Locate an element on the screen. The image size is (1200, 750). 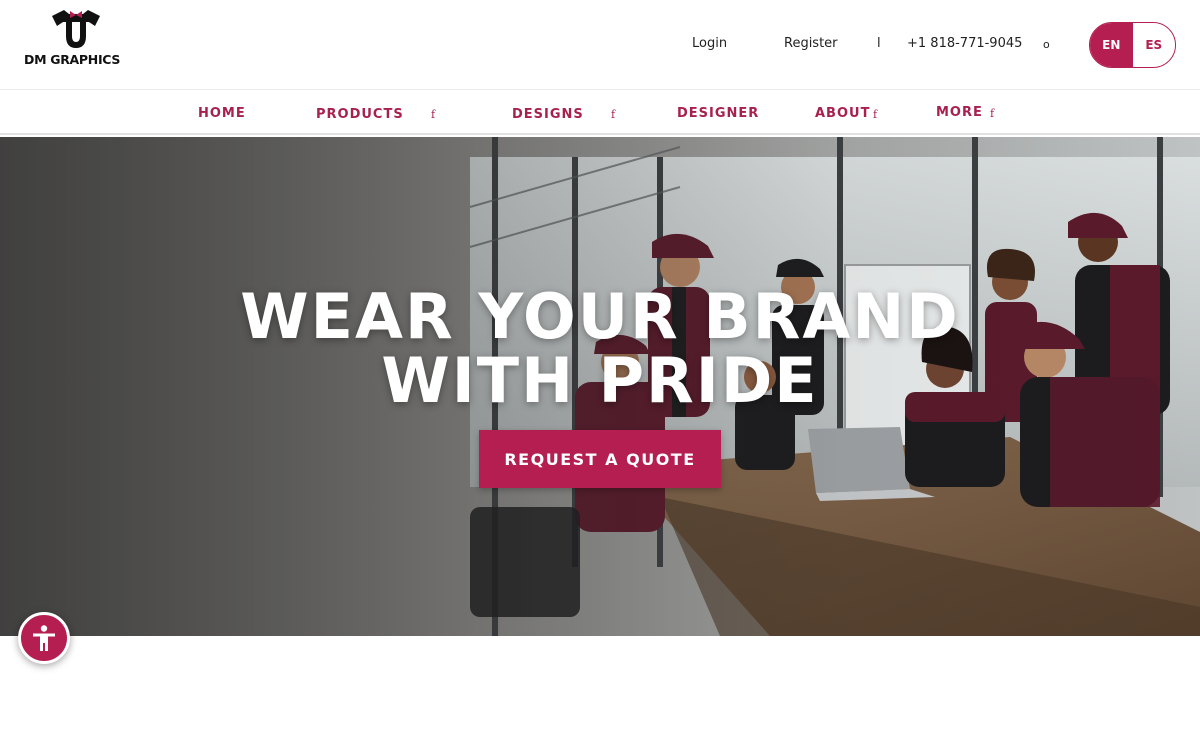
nav-item-designer: DESIGNER is located at coordinates (718, 113).